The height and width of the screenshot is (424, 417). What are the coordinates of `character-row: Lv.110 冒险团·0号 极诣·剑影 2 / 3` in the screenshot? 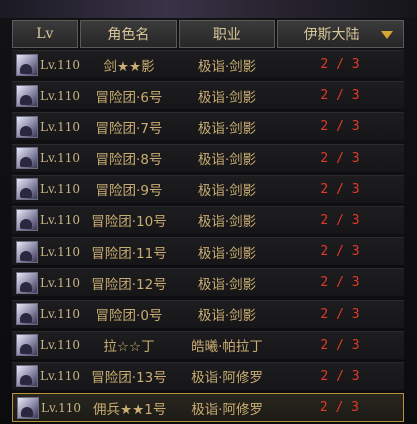 It's located at (208, 314).